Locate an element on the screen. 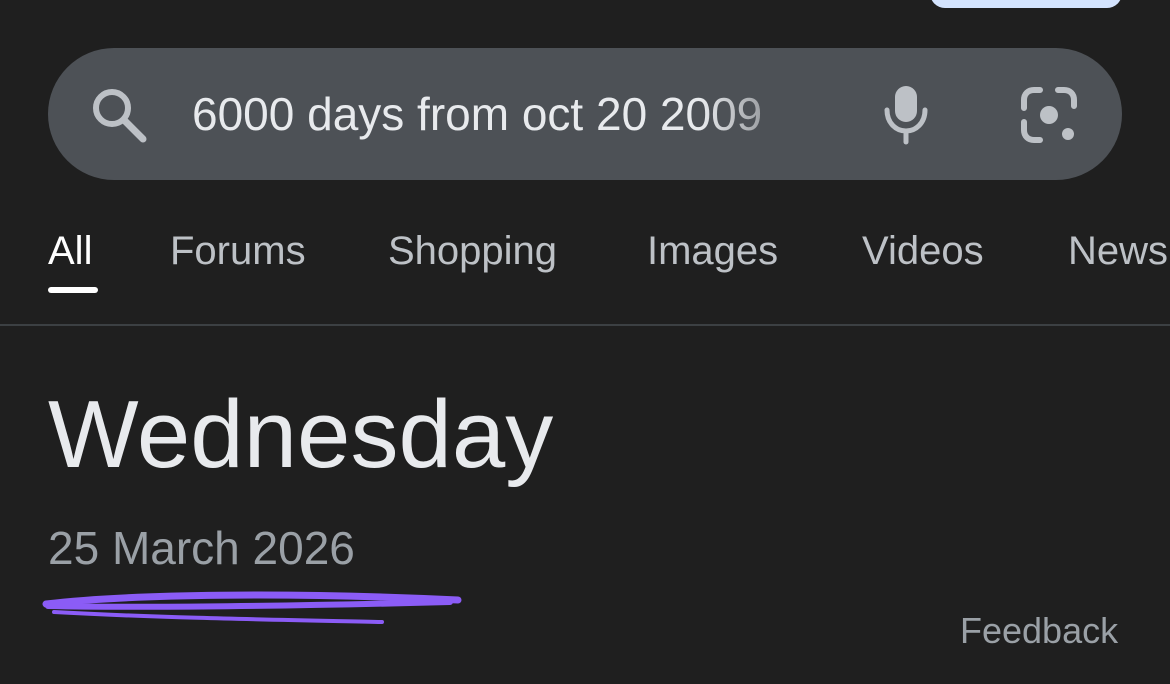 This screenshot has width=1170, height=684. microphone-icon is located at coordinates (906, 114).